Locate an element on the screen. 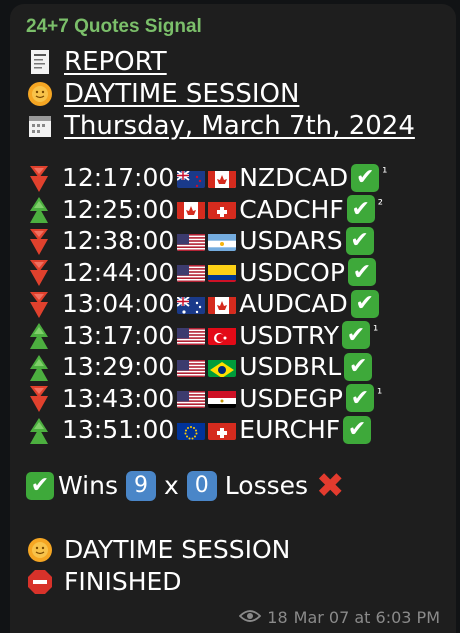 This screenshot has width=460, height=633. calendar-icon is located at coordinates (41, 126).